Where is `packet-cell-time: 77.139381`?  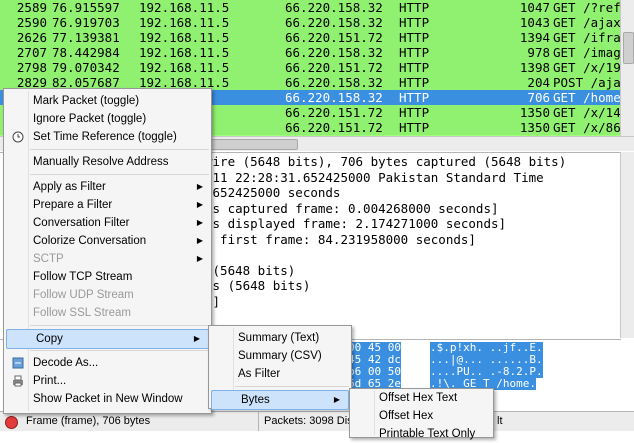
packet-cell-time: 77.139381 is located at coordinates (86, 37).